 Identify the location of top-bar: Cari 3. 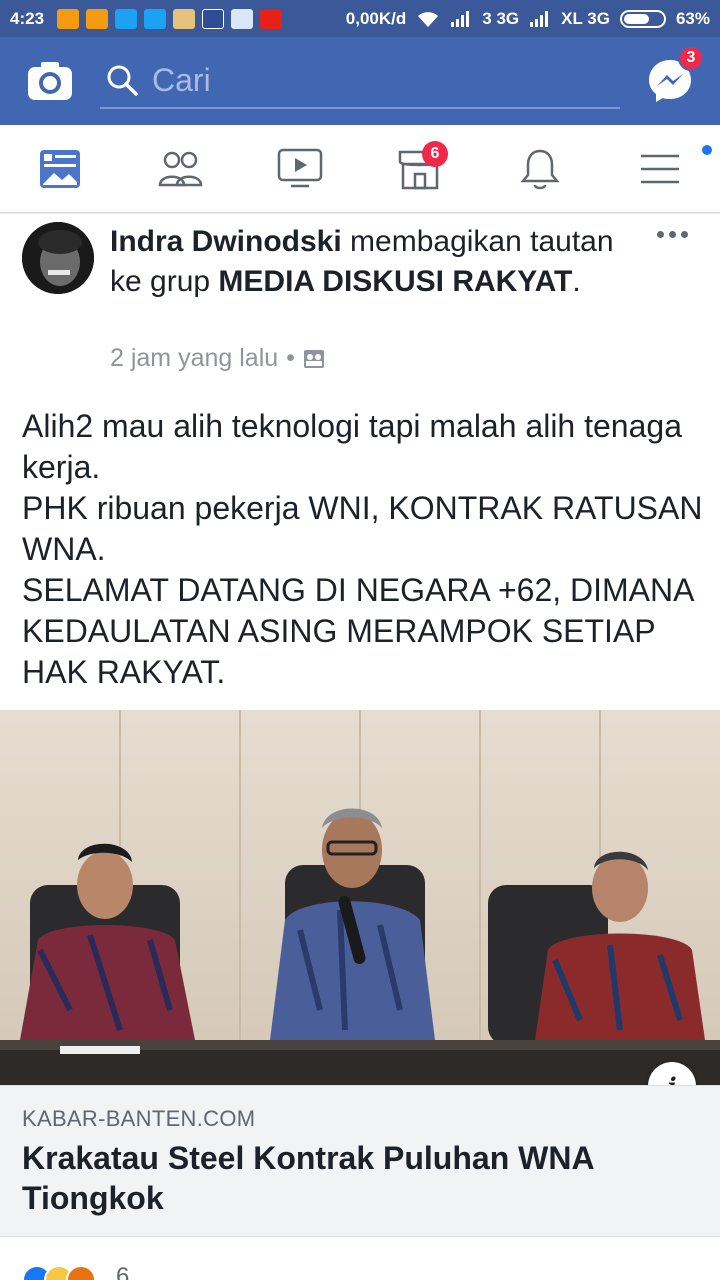
(360, 81).